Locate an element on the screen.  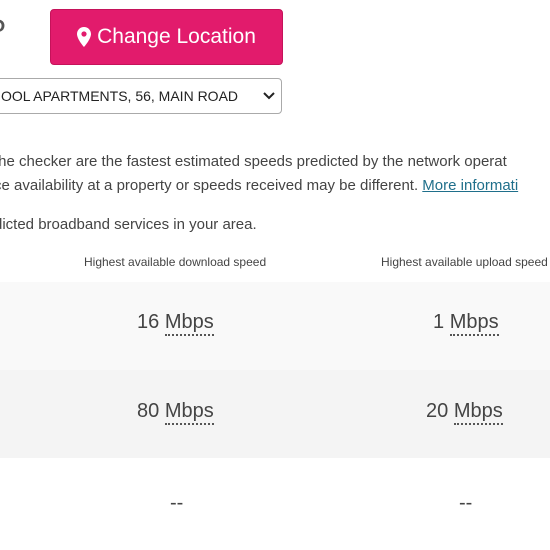
change-location-button: Change Location is located at coordinates (166, 37).